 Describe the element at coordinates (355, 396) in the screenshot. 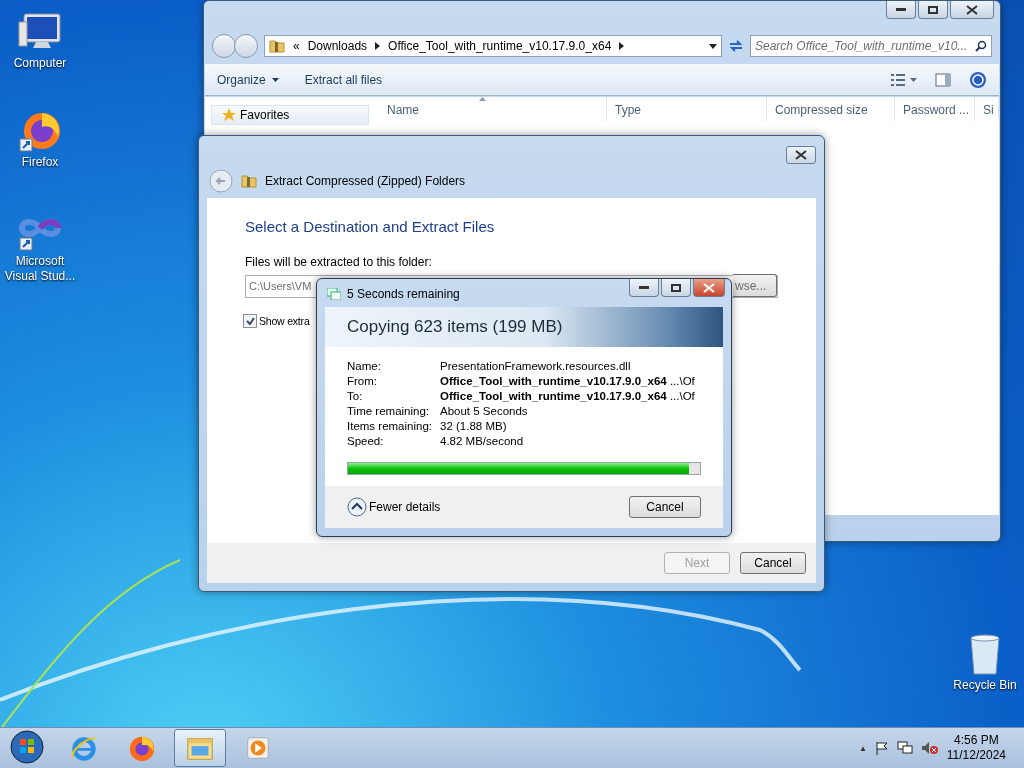

I see `detail-label: To:` at that location.